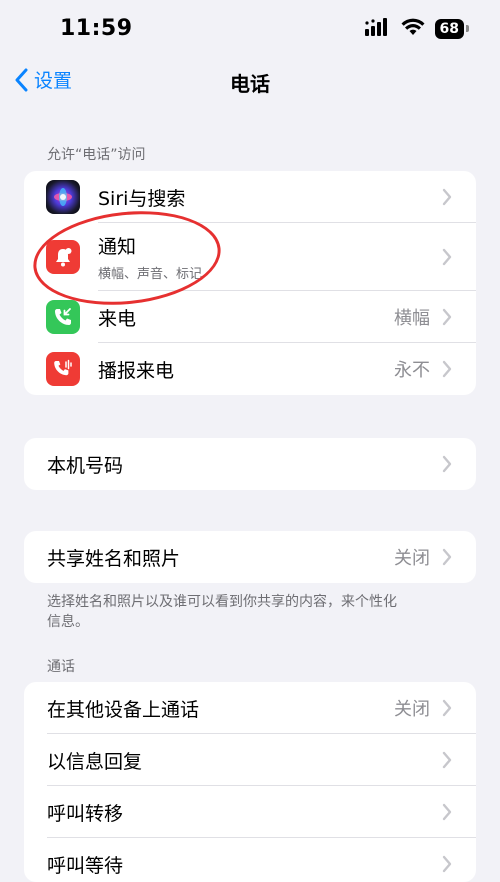 The width and height of the screenshot is (500, 882). Describe the element at coordinates (95, 761) in the screenshot. I see `respond-with-text-label: 以信息回复` at that location.